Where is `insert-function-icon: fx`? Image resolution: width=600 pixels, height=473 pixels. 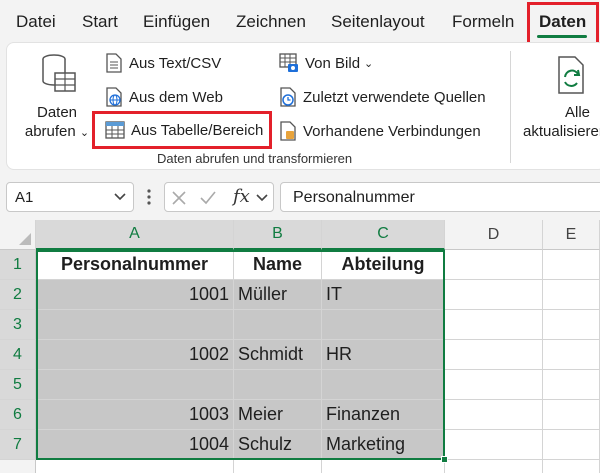 insert-function-icon: fx is located at coordinates (241, 196).